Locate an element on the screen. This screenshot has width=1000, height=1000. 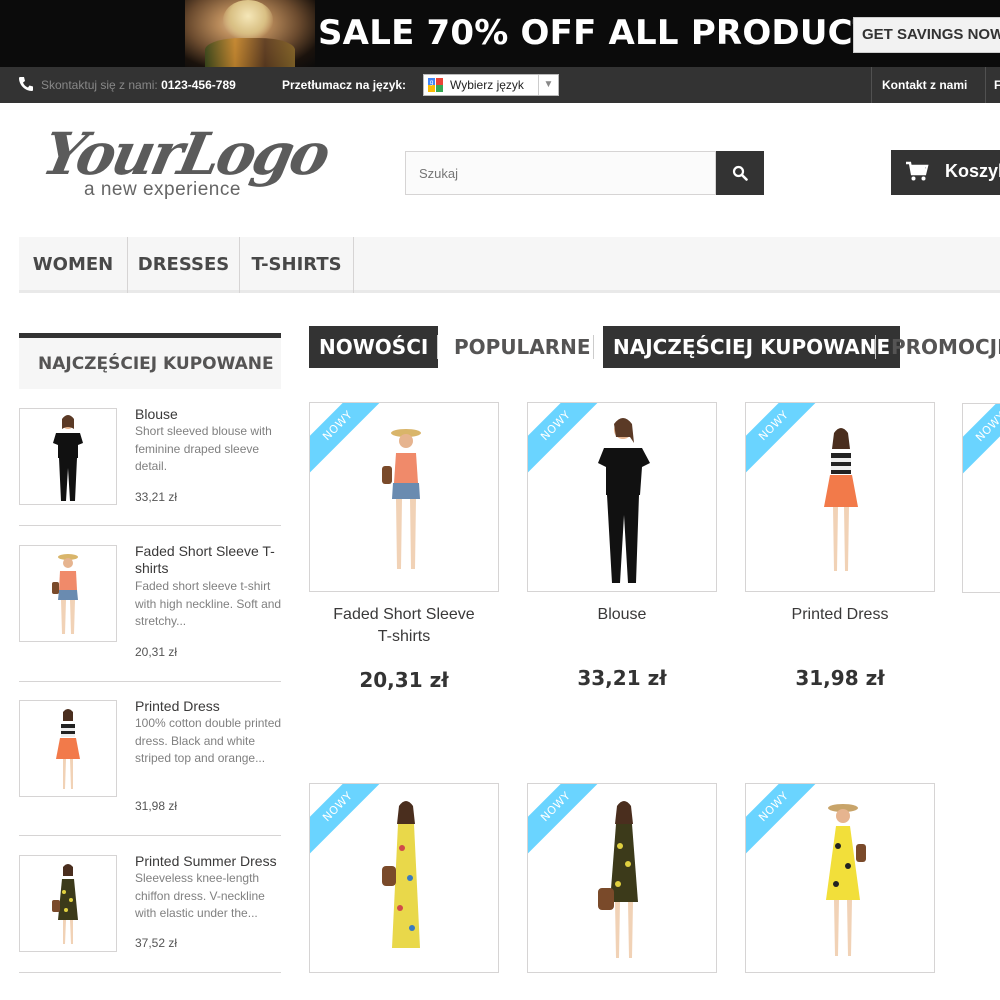
product-price: 20,31 zł is located at coordinates (404, 680).